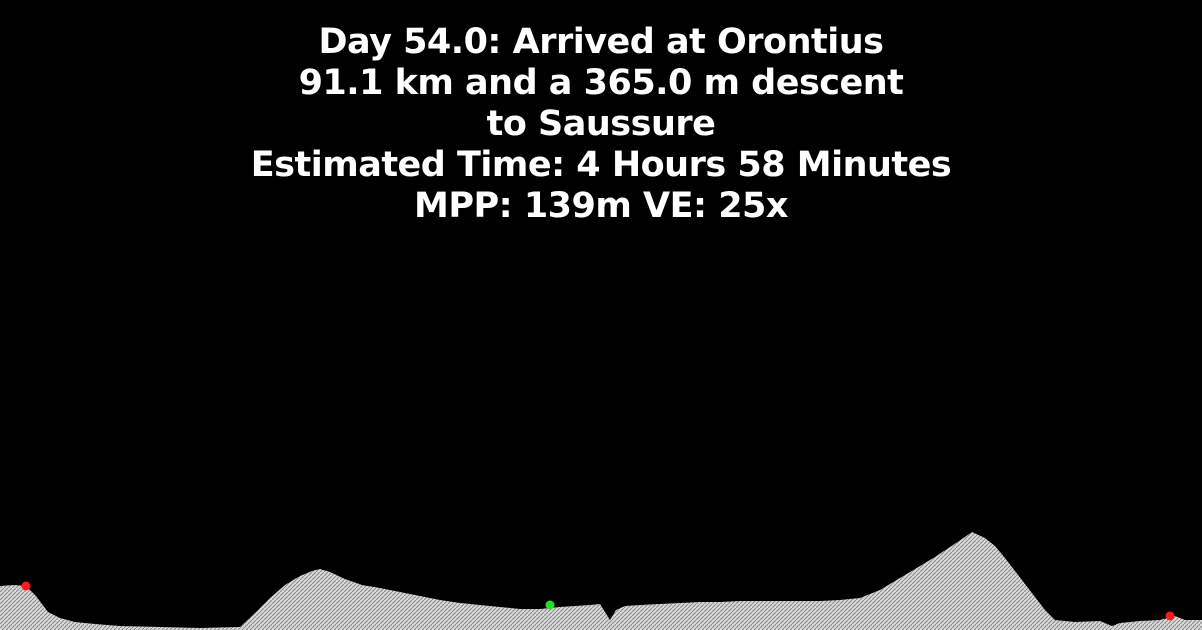 Image resolution: width=1202 pixels, height=630 pixels. I want to click on current-position-marker, so click(550, 605).